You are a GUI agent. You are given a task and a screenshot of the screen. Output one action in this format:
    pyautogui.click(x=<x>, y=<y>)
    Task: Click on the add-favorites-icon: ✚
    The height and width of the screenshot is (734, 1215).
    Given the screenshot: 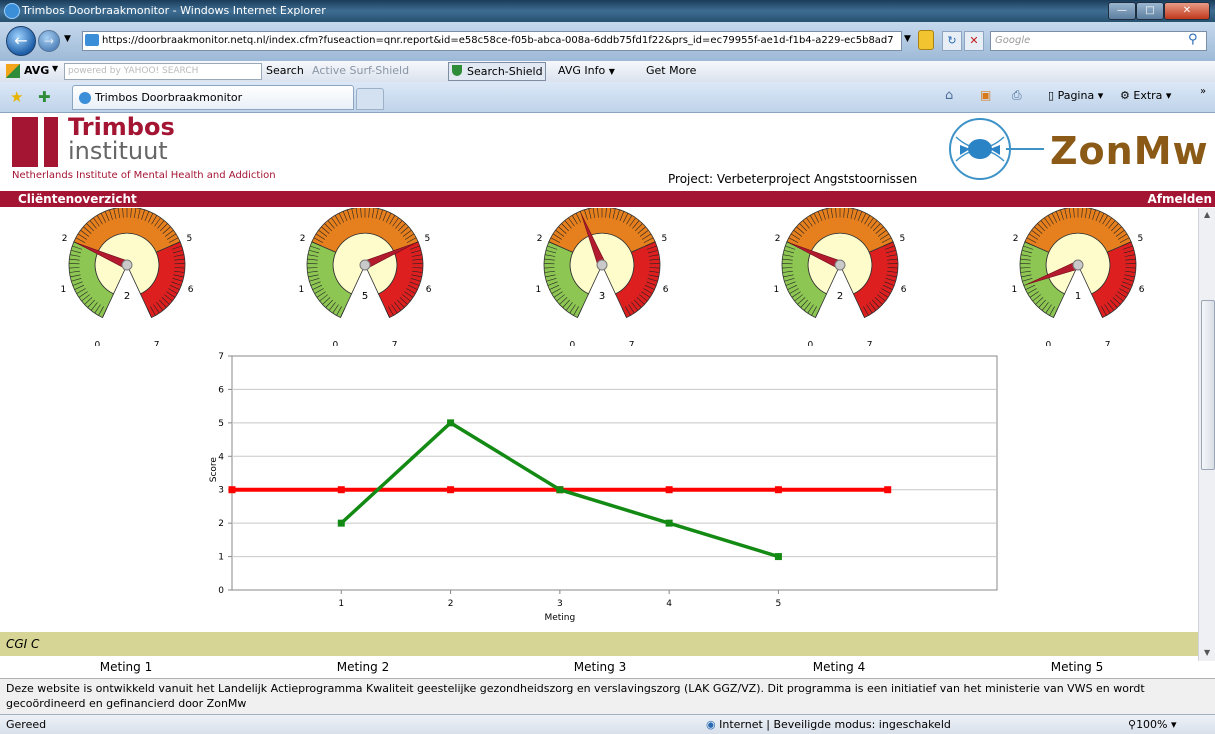 What is the action you would take?
    pyautogui.click(x=44, y=97)
    